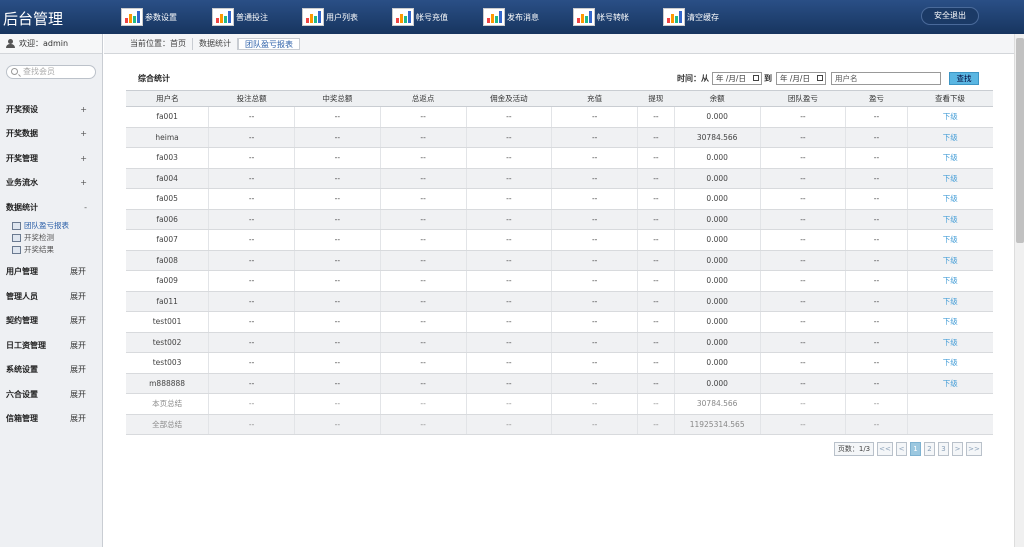 Image resolution: width=1024 pixels, height=547 pixels. I want to click on sidebar-item: 业务流水 +, so click(51, 183).